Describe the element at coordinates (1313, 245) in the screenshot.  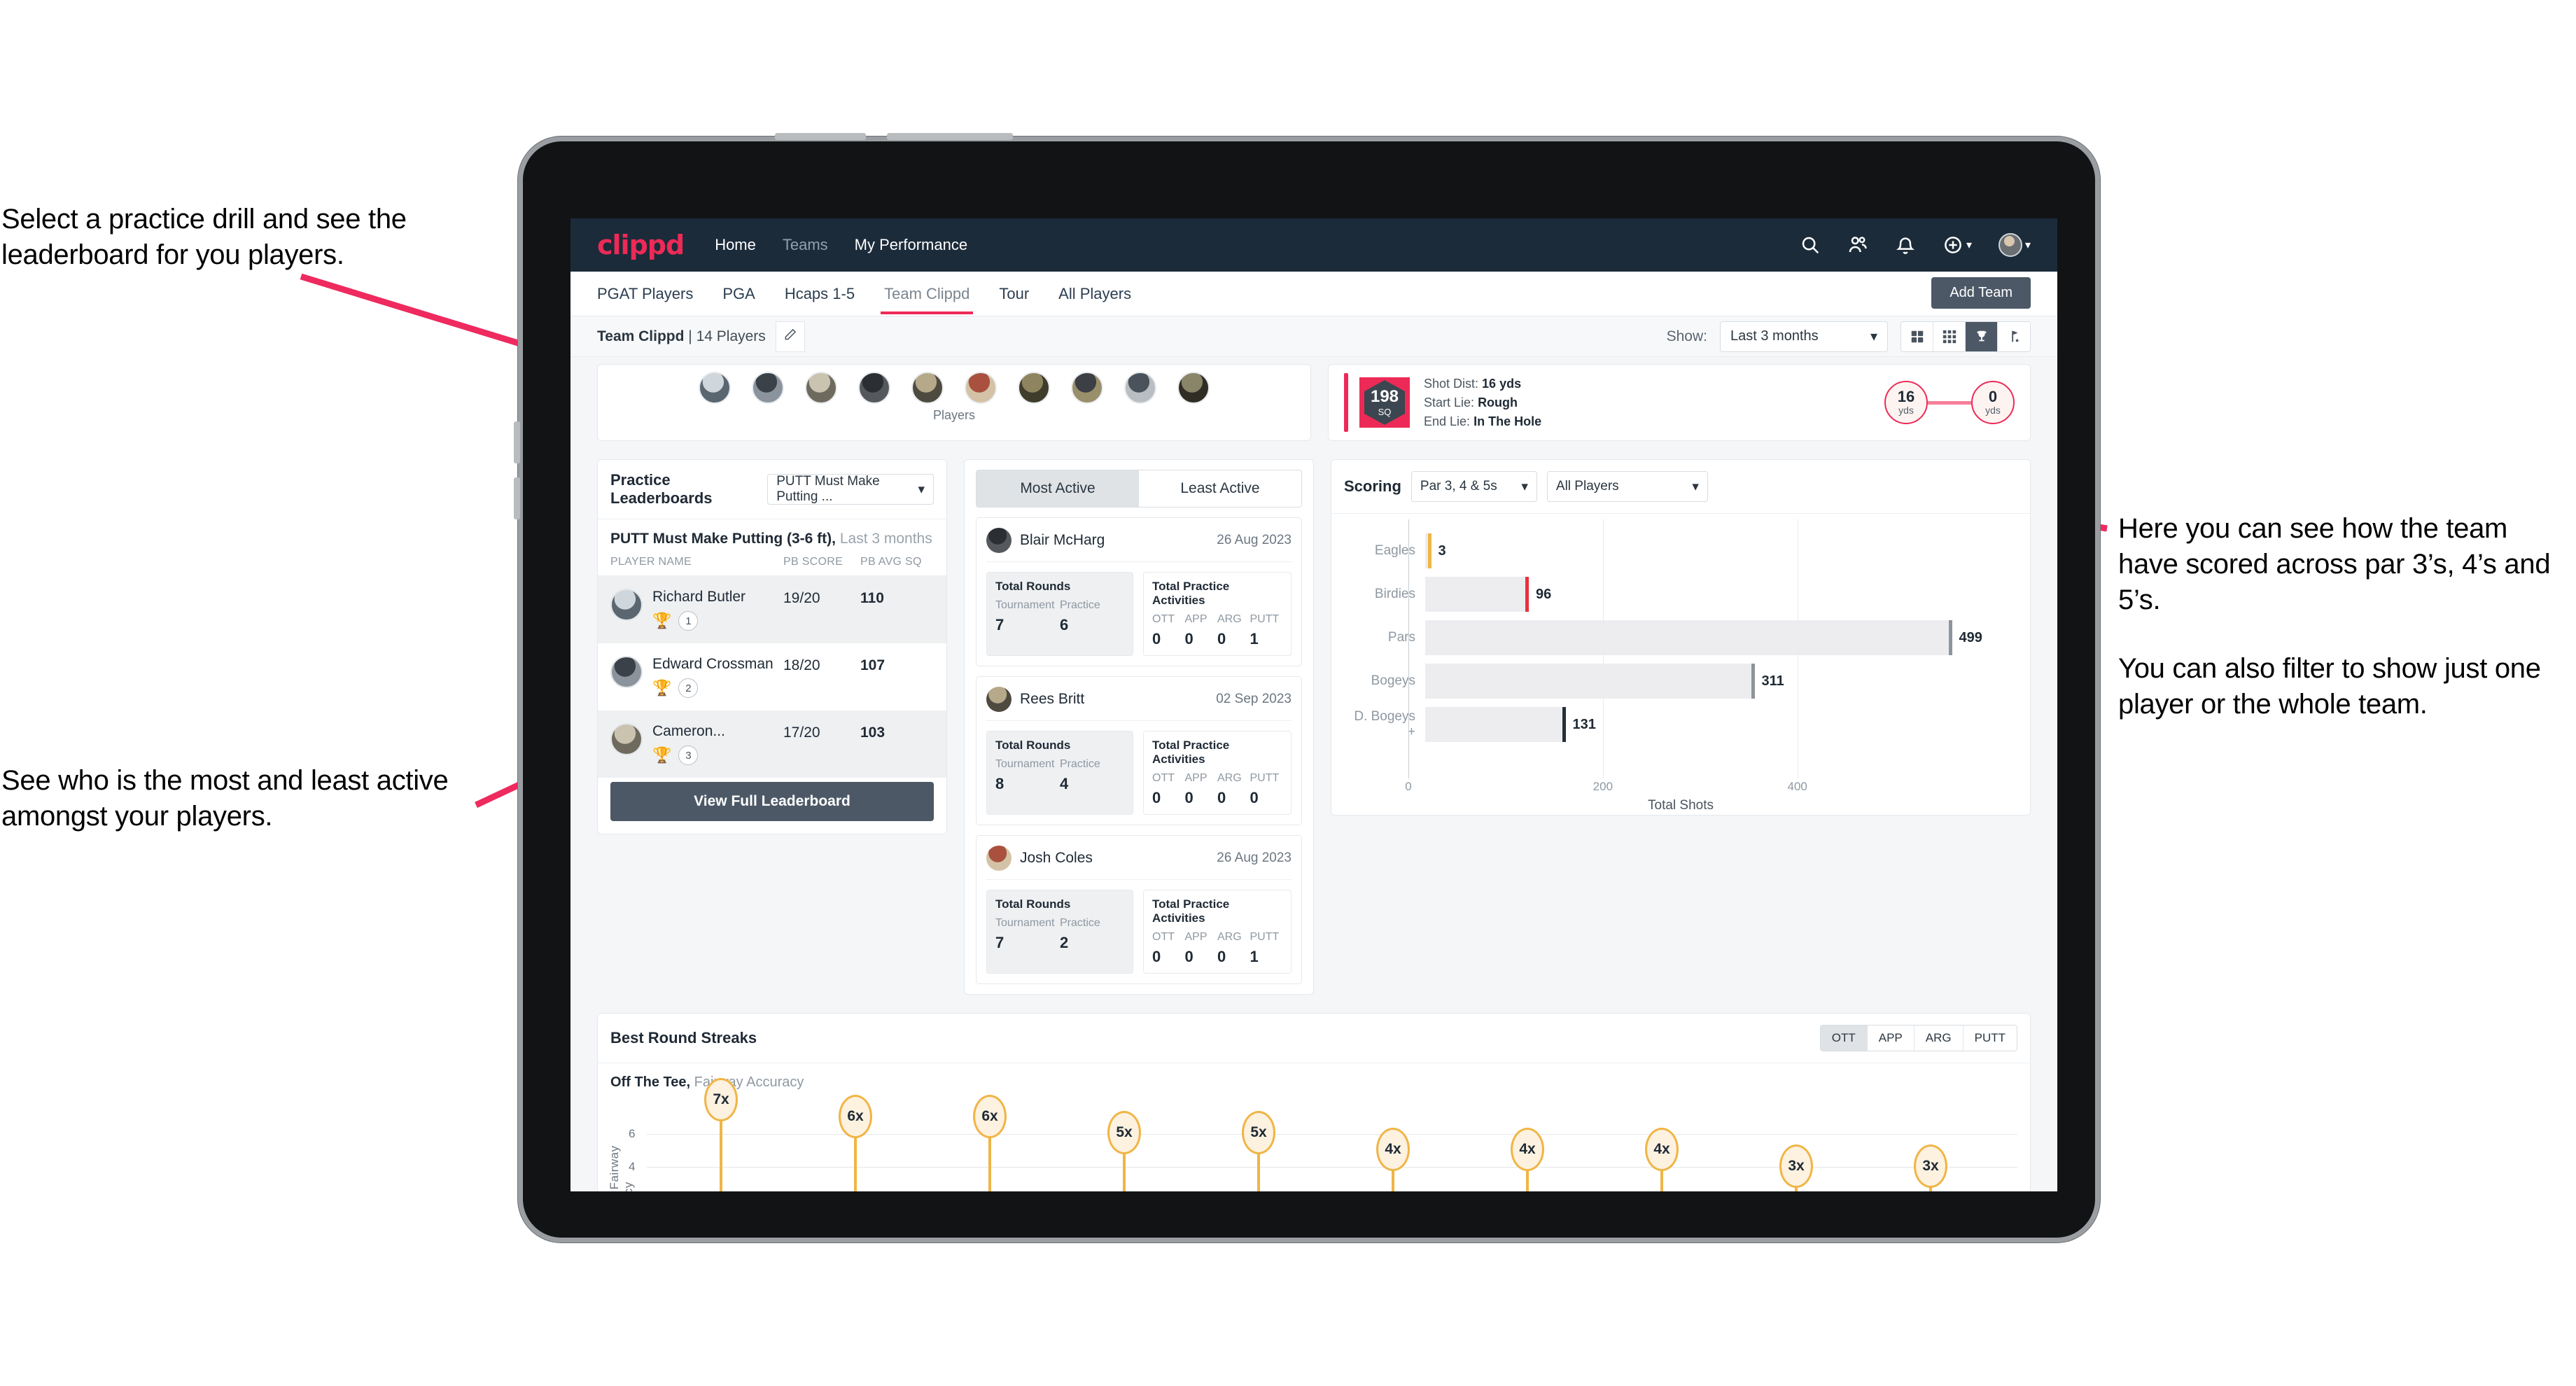
I see `app-navbar: clippd Home Teams My Performance ▾ ▾` at that location.